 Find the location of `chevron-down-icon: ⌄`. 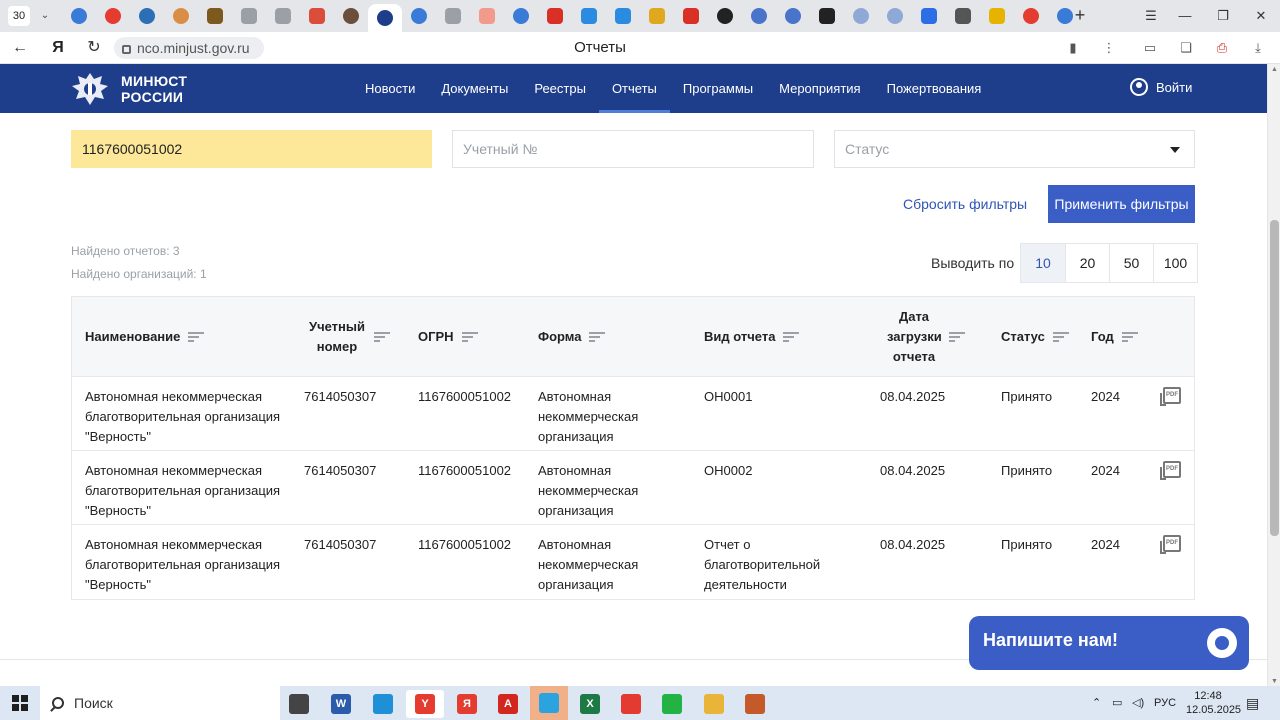

chevron-down-icon: ⌄ is located at coordinates (45, 16).